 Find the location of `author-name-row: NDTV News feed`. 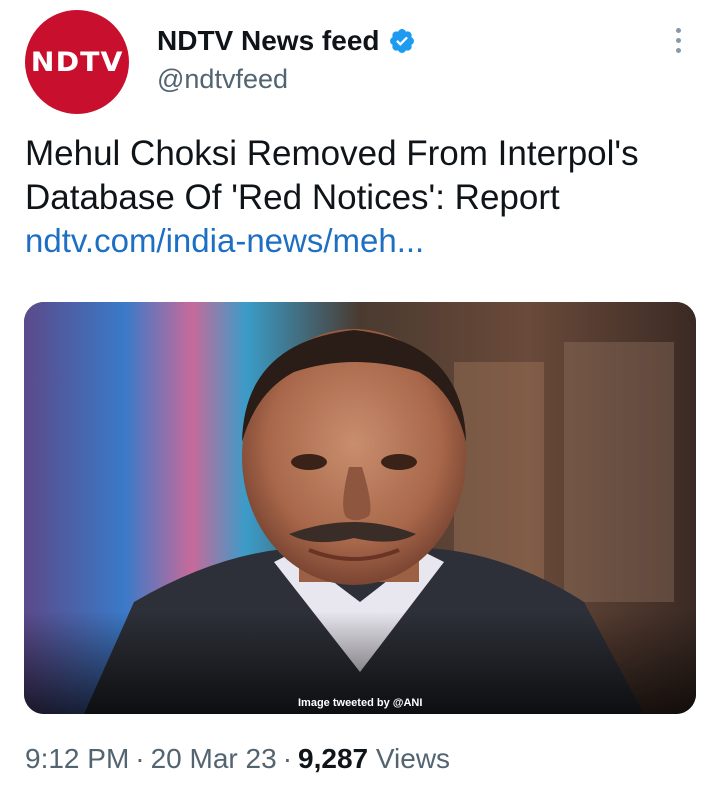

author-name-row: NDTV News feed is located at coordinates (286, 41).